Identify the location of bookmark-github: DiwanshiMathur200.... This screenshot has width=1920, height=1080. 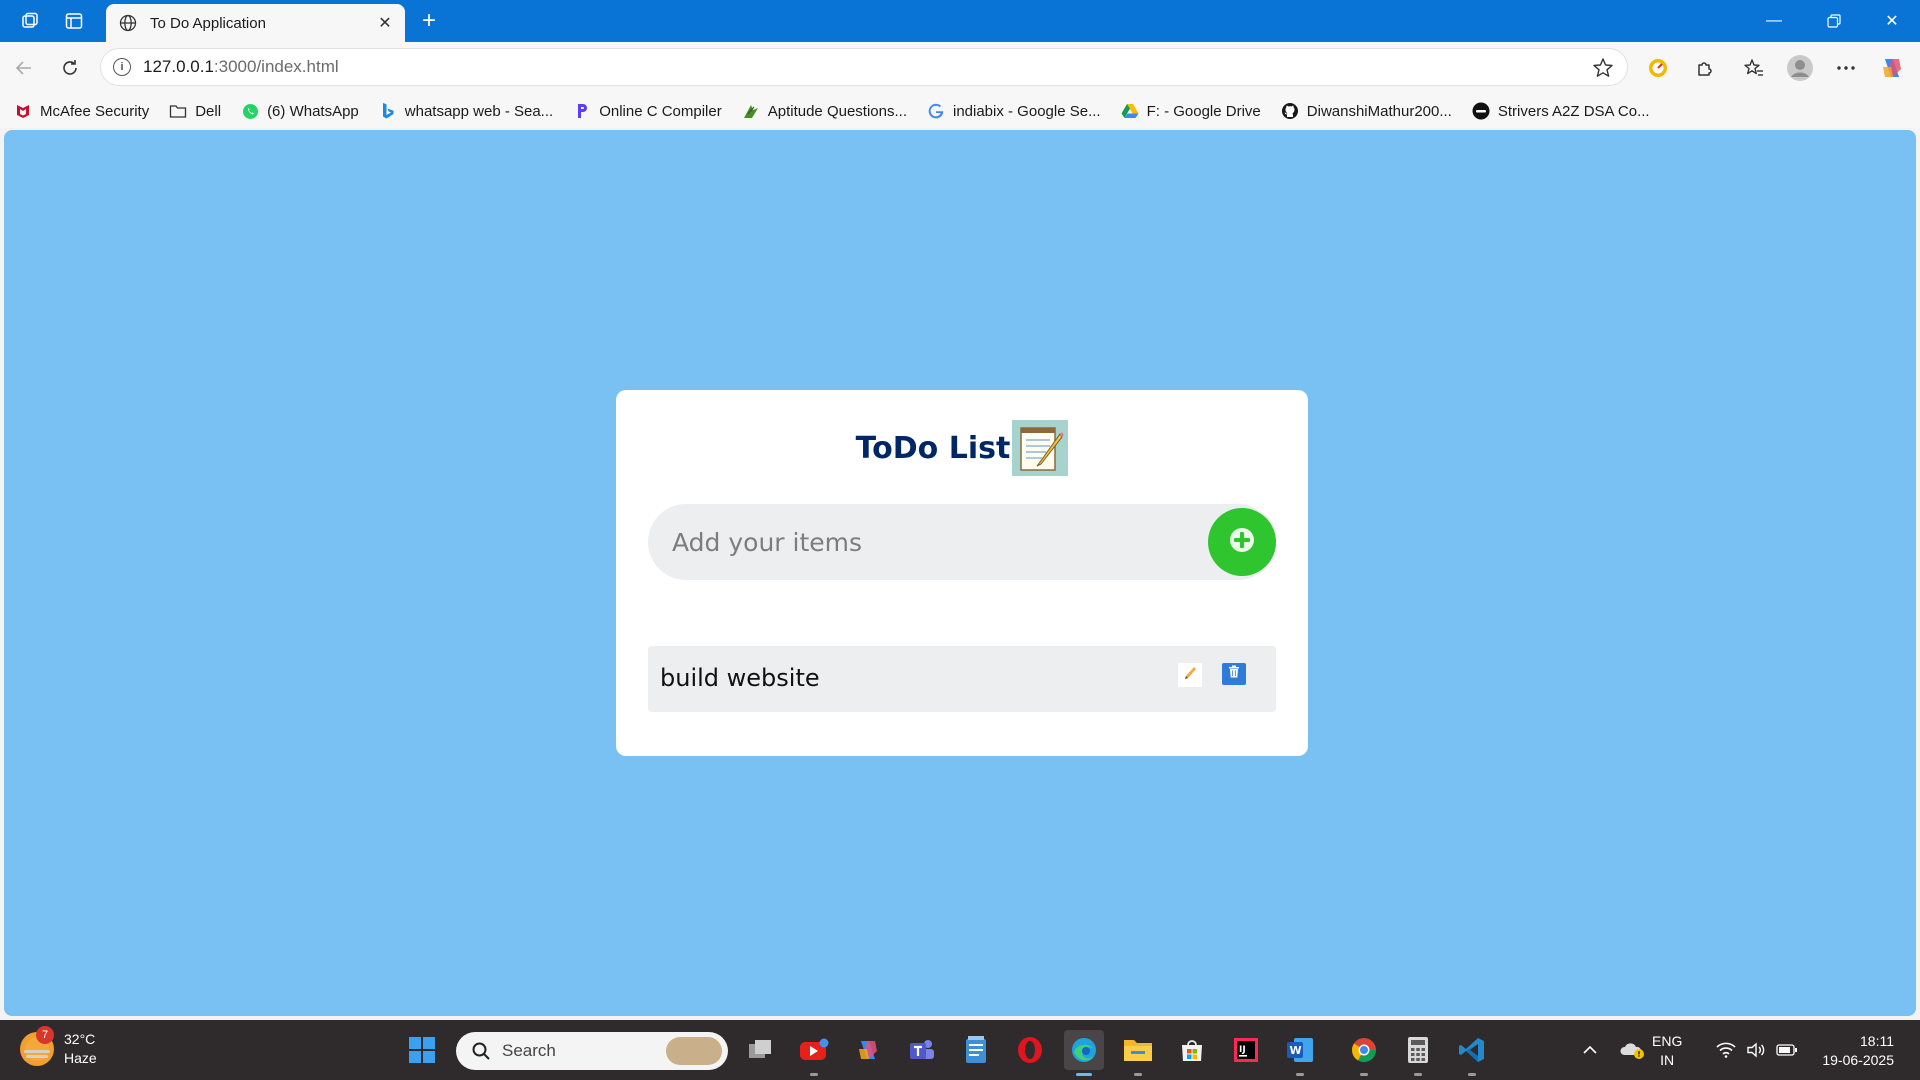
(1366, 111).